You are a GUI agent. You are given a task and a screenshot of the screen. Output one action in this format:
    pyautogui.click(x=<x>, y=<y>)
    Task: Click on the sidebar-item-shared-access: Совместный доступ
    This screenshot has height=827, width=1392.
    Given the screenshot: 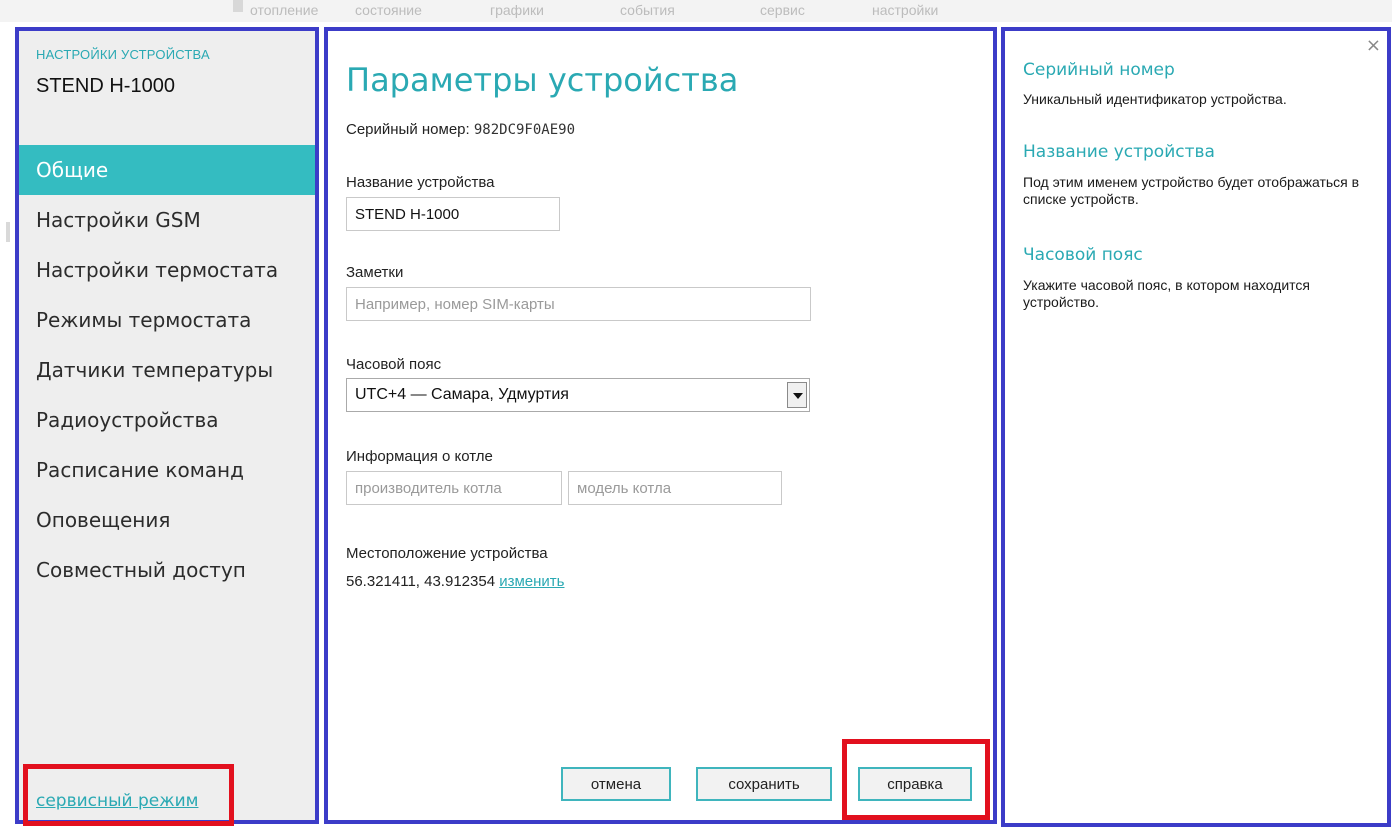 What is the action you would take?
    pyautogui.click(x=167, y=570)
    